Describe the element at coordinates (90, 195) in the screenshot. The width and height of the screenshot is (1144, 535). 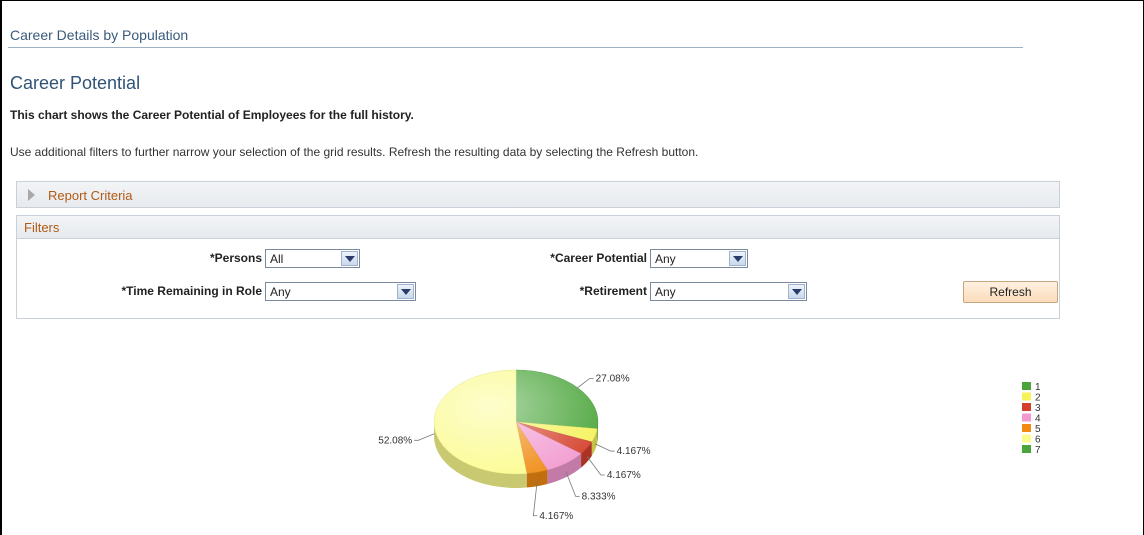
I see `report-criteria-label: Report Criteria` at that location.